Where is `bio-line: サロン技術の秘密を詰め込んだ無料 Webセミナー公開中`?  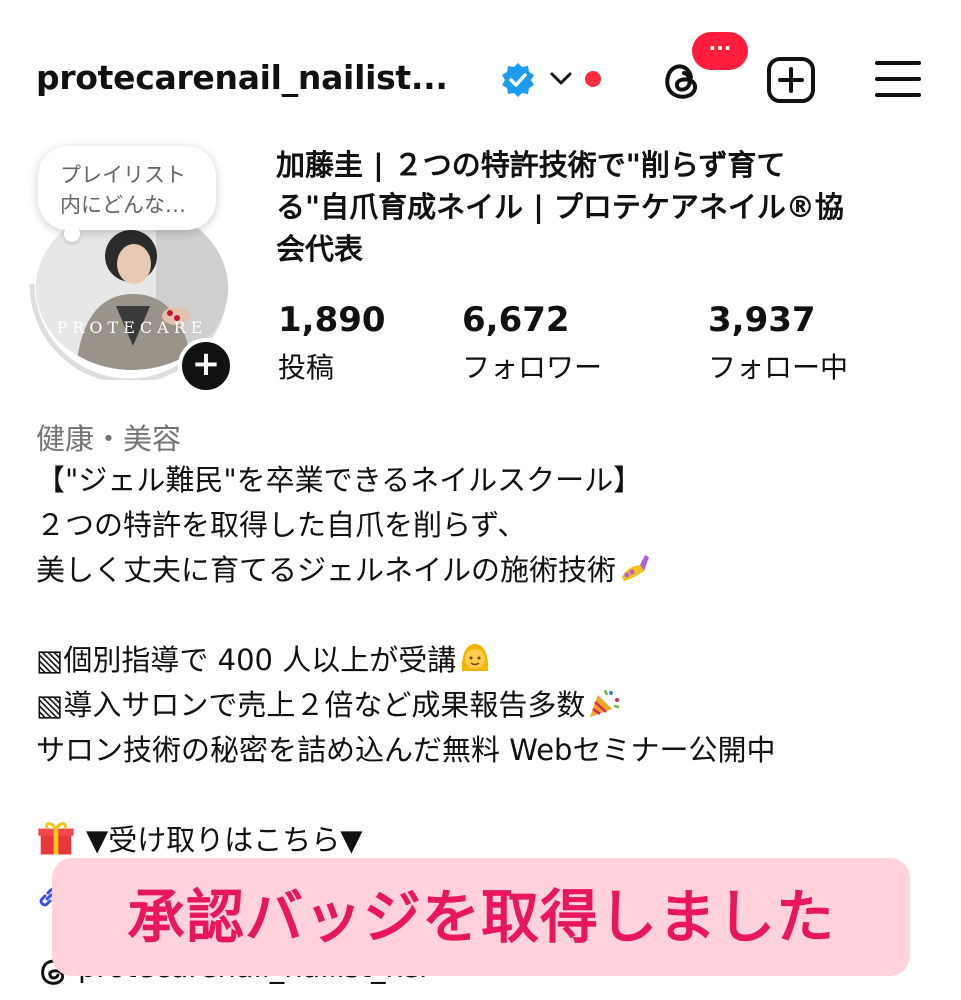 bio-line: サロン技術の秘密を詰め込んだ無料 Webセミナー公開中 is located at coordinates (406, 750).